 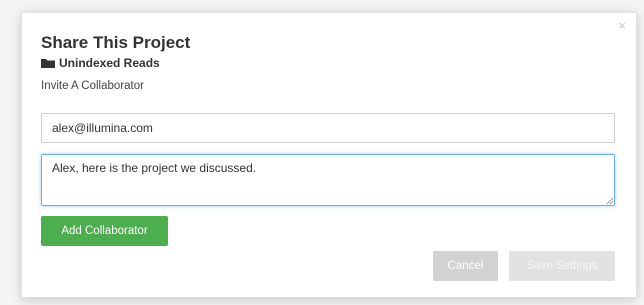 What do you see at coordinates (622, 25) in the screenshot?
I see `close-icon: ×` at bounding box center [622, 25].